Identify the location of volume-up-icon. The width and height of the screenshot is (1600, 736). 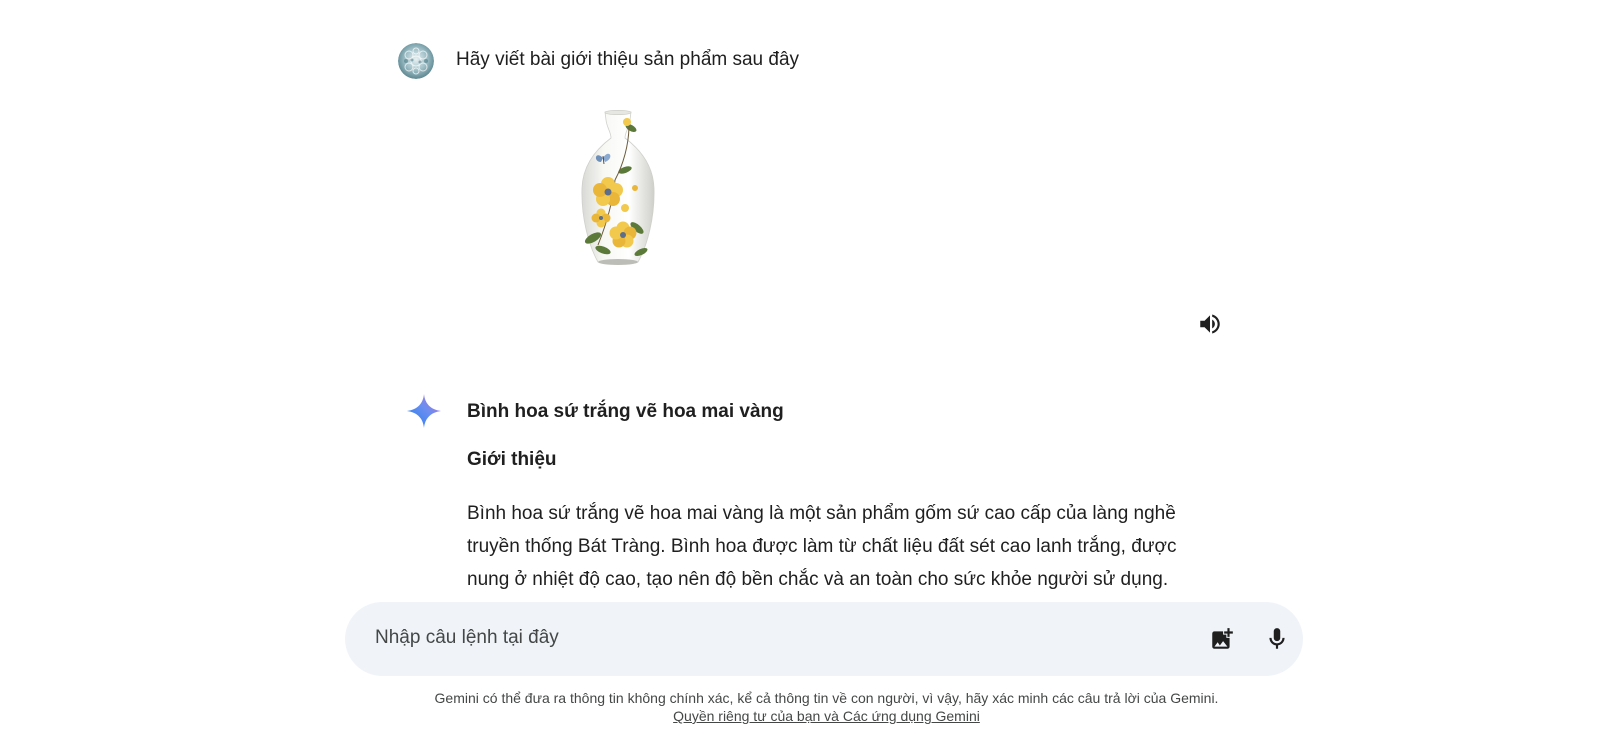
(1210, 324).